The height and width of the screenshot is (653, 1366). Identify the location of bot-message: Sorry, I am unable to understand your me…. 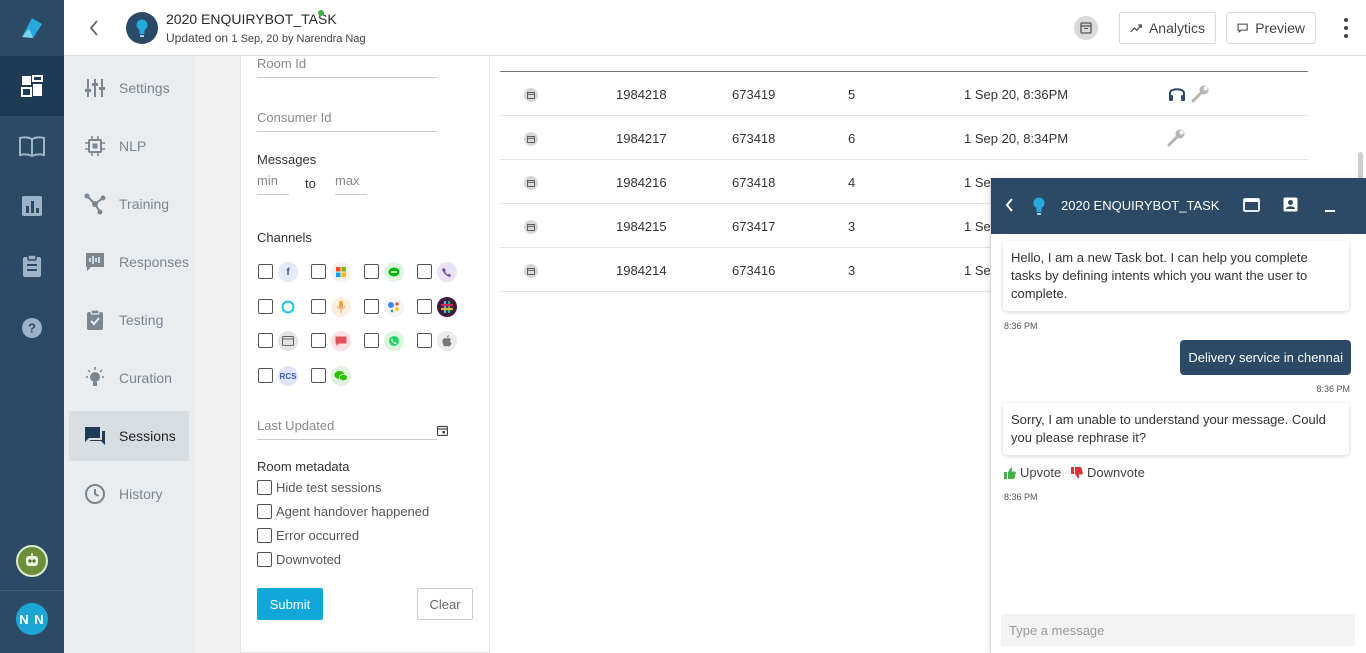
(1176, 429).